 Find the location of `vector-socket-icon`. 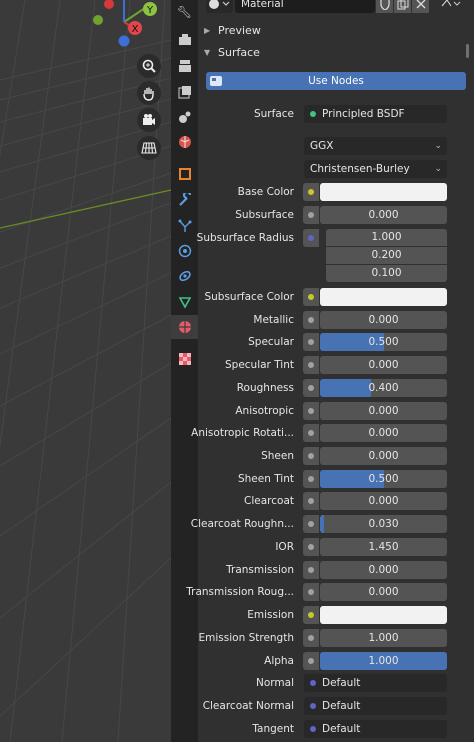

vector-socket-icon is located at coordinates (313, 683).